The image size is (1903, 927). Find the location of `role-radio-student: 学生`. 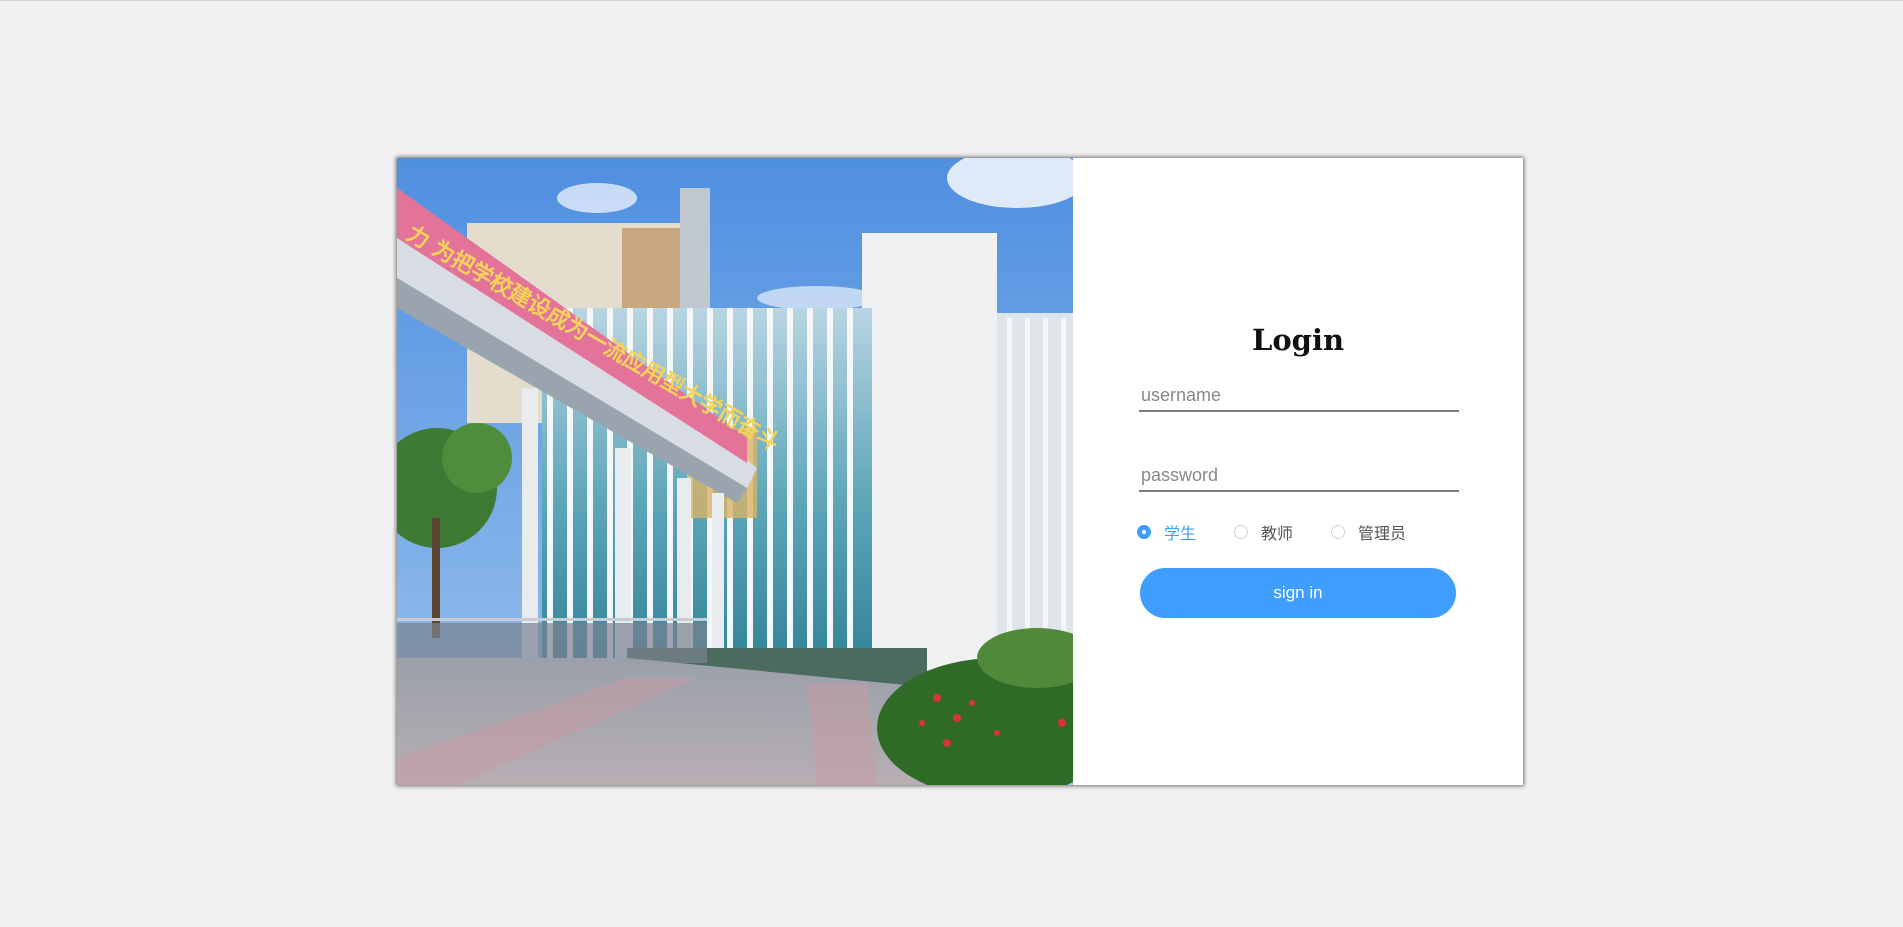

role-radio-student: 学生 is located at coordinates (1166, 532).